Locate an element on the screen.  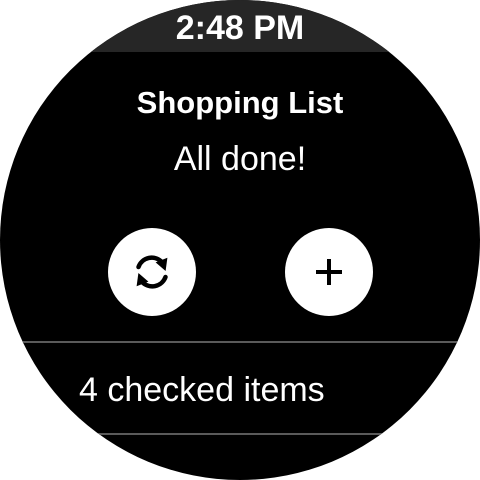
add-item-button is located at coordinates (329, 272).